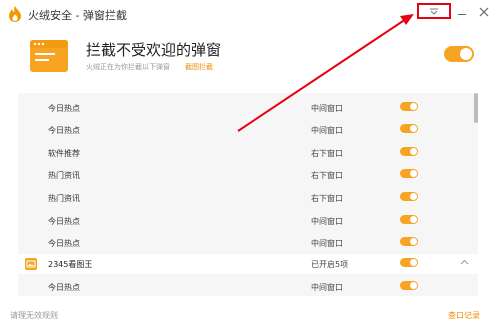  I want to click on huorong-logo-icon, so click(15, 14).